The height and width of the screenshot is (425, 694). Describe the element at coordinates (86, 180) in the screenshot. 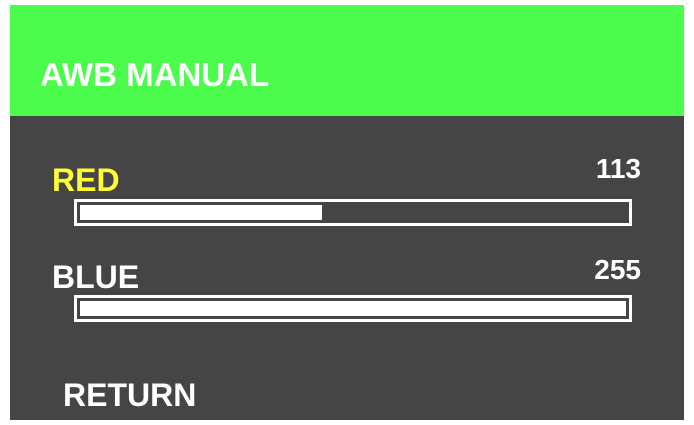

I see `red-label: RED` at that location.